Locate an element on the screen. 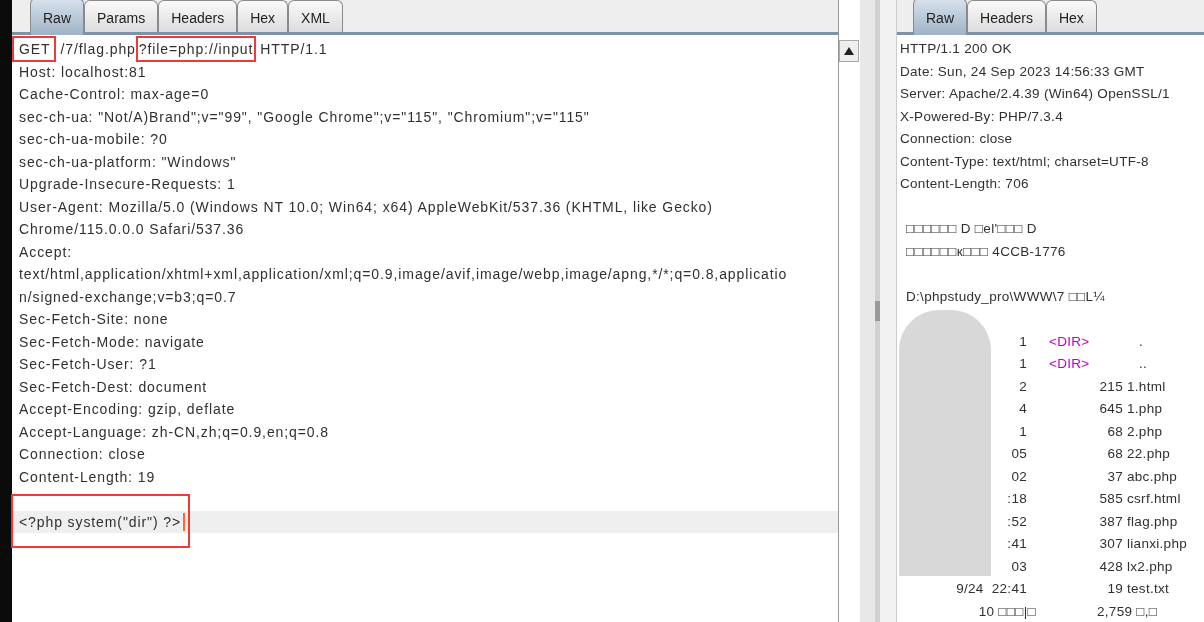 This screenshot has height=622, width=1204. listing-cell-text: 03 is located at coordinates (1018, 566).